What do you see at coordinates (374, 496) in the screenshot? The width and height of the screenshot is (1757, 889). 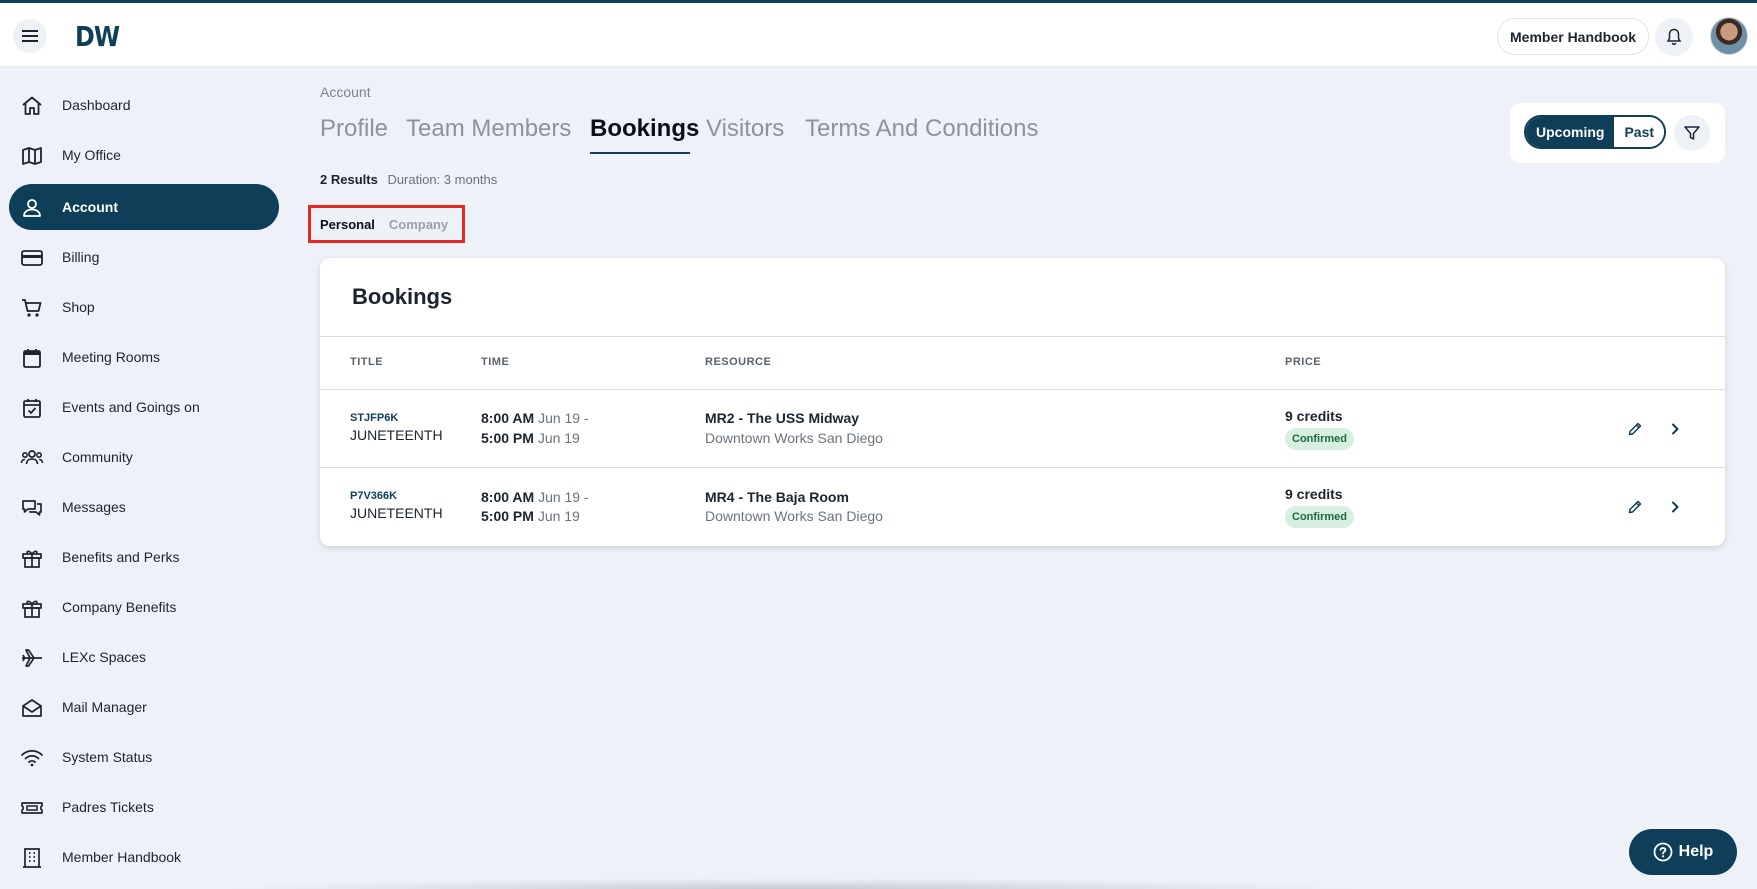 I see `booking-code: P7V366K` at bounding box center [374, 496].